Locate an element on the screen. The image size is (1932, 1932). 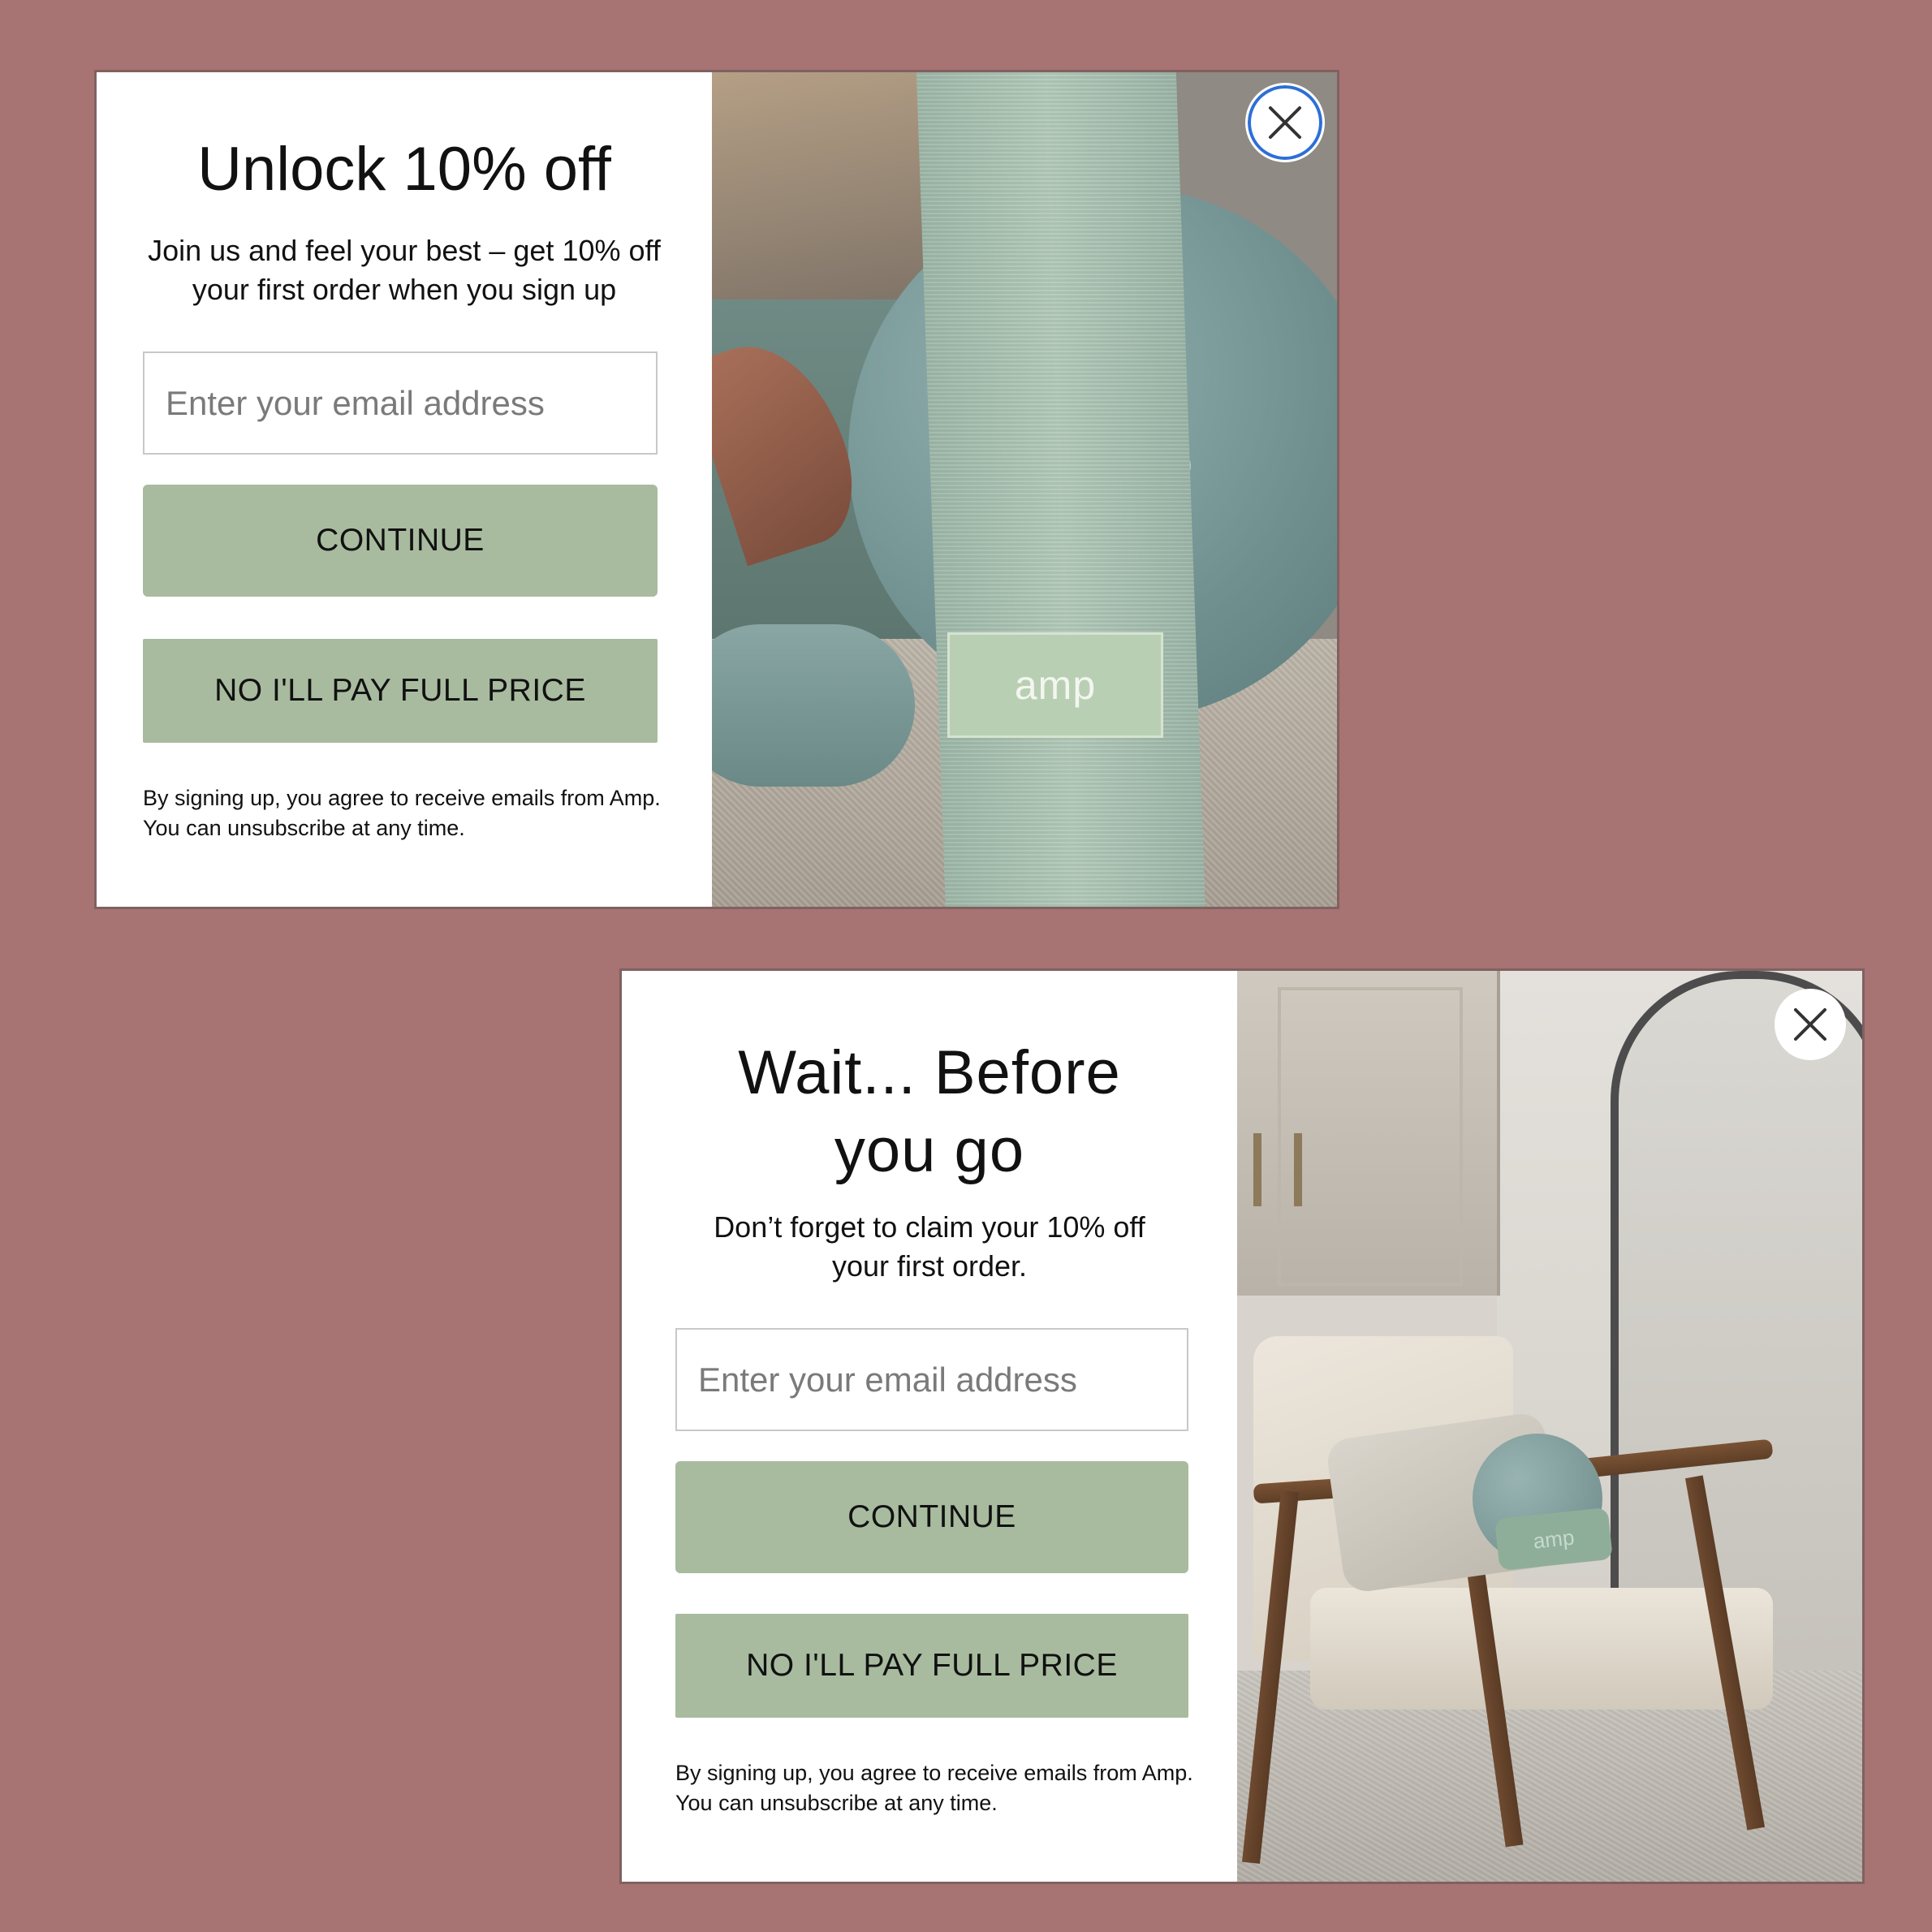
photo-cabinet is located at coordinates (1368, 1133).